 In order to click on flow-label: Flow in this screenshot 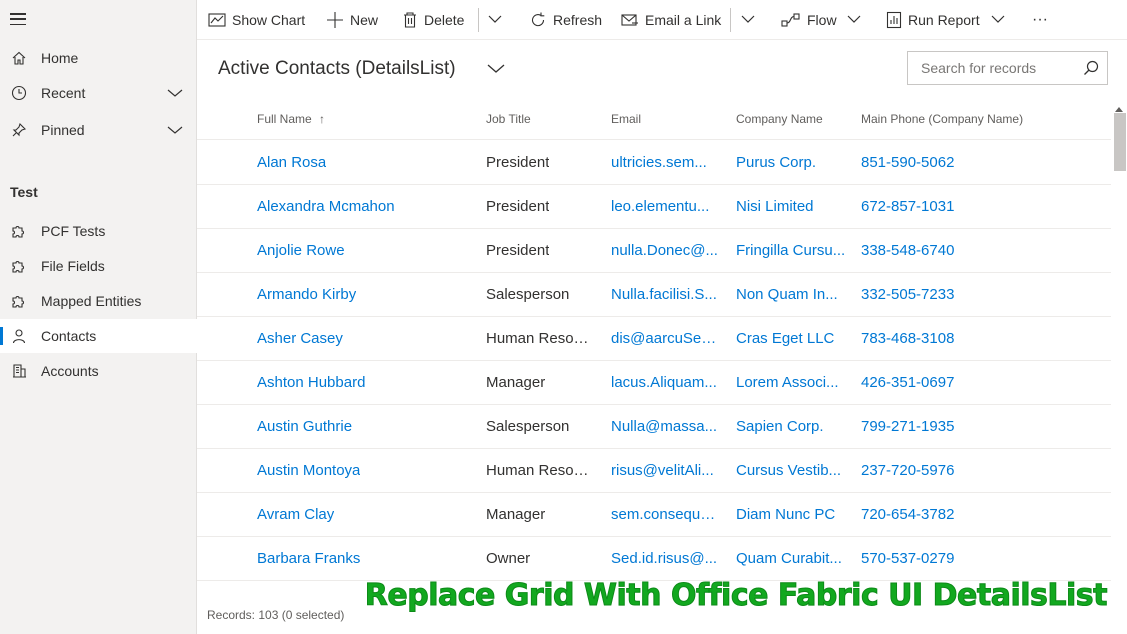, I will do `click(822, 20)`.